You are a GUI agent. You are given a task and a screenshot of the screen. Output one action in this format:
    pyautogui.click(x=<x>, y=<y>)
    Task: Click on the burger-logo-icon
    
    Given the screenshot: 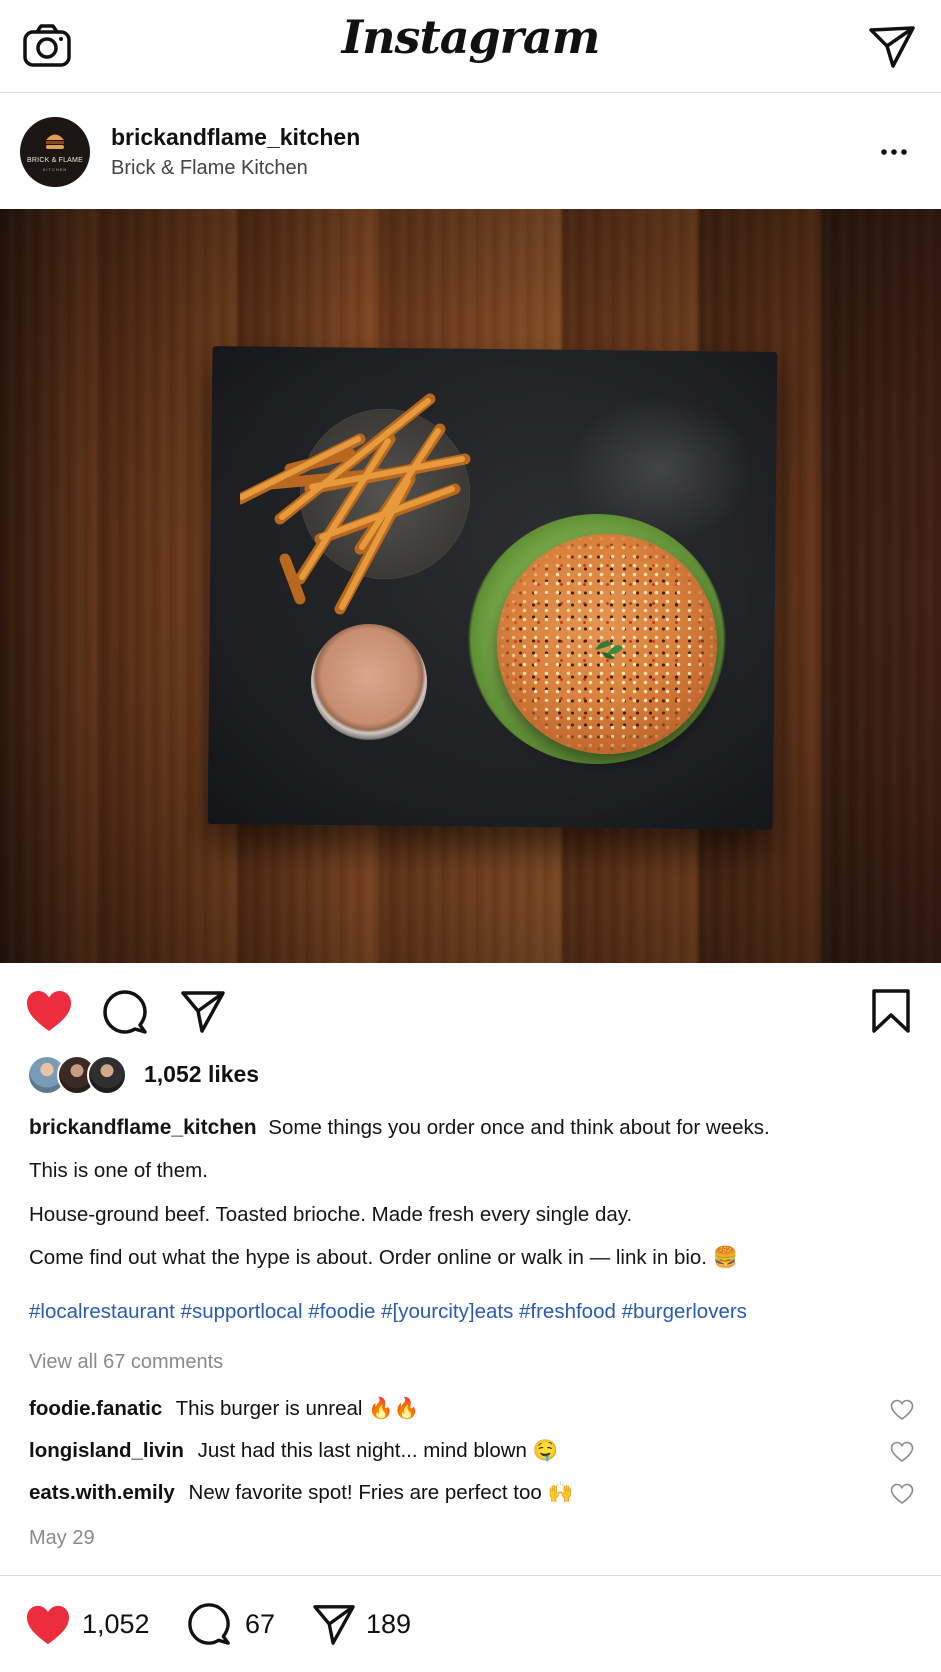 What is the action you would take?
    pyautogui.click(x=55, y=141)
    